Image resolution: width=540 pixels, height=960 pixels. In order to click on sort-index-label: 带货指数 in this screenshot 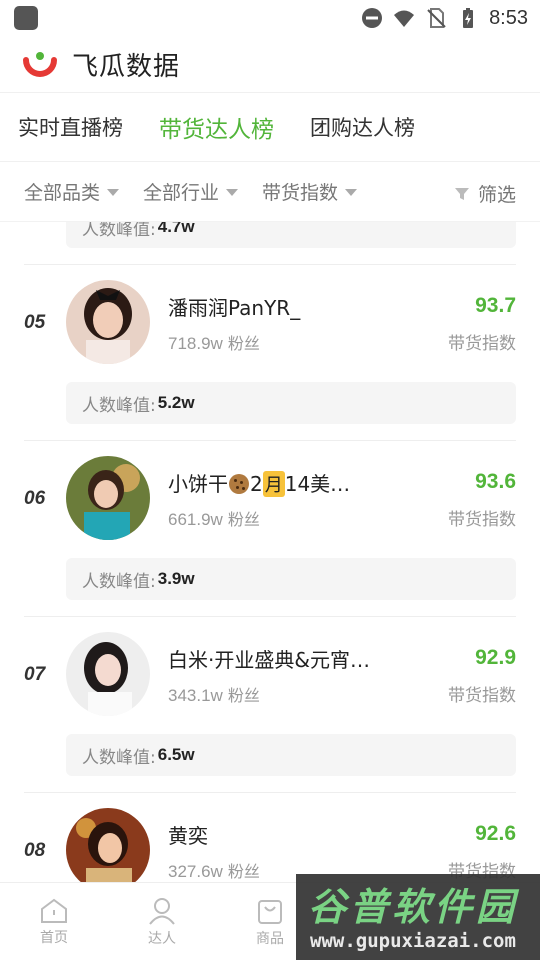, I will do `click(300, 193)`.